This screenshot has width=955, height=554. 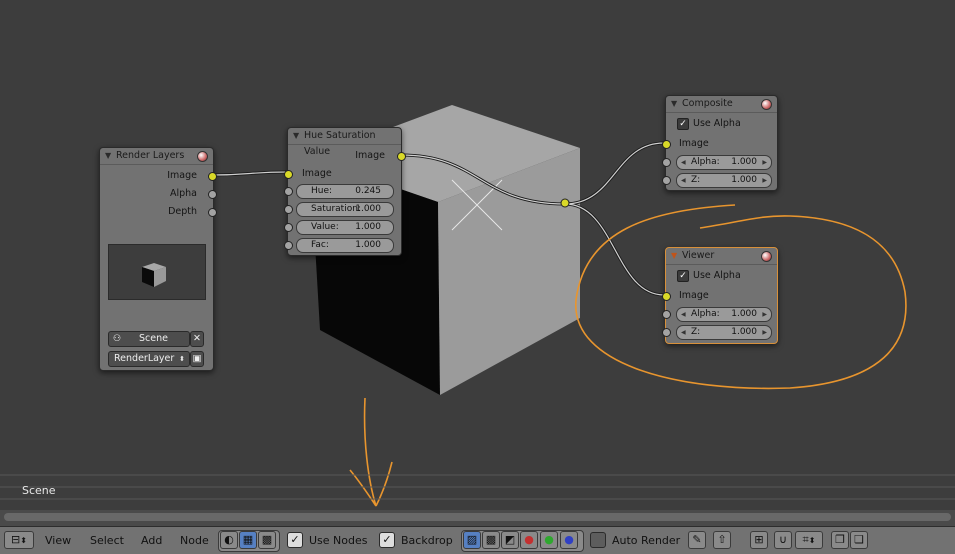 I want to click on backdrop-alpha-button: ▩, so click(x=491, y=540).